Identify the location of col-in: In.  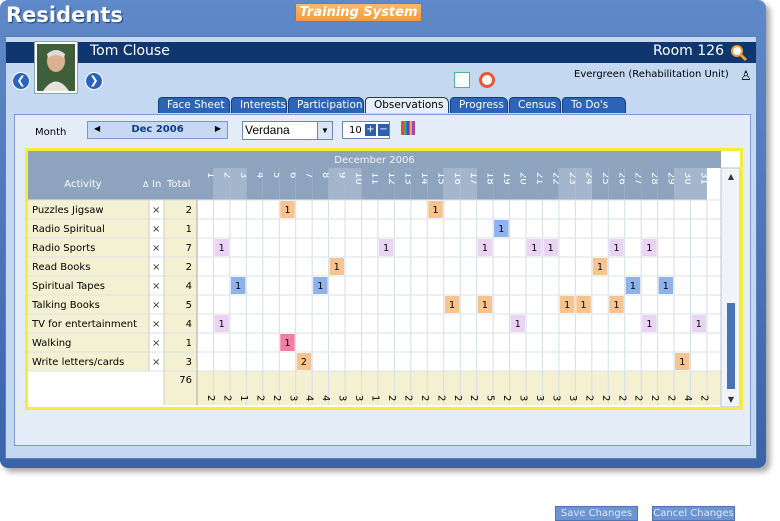
(156, 184).